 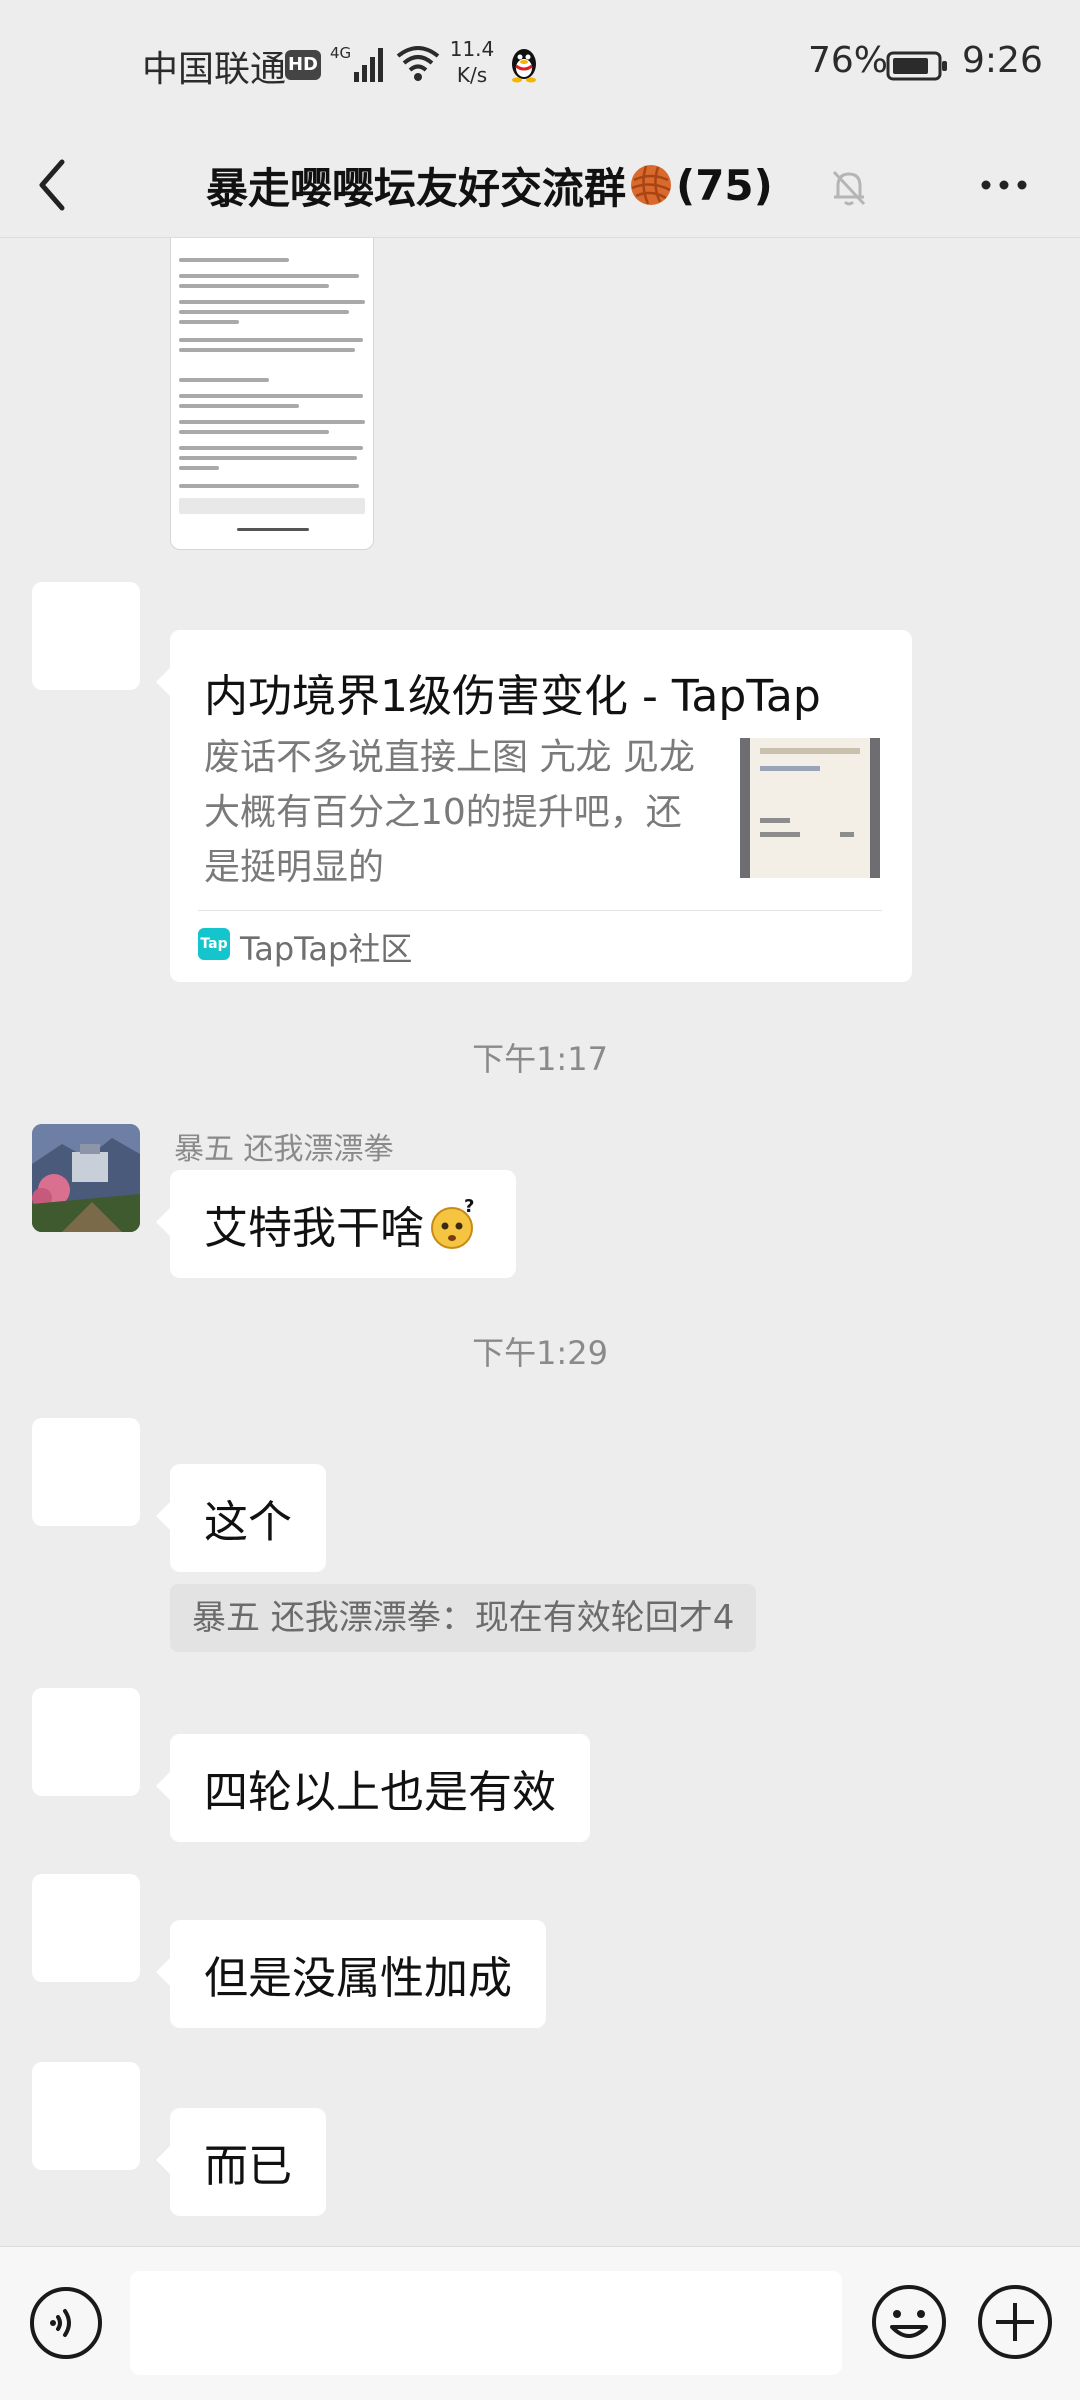 I want to click on message-text: 而已, so click(x=248, y=2166).